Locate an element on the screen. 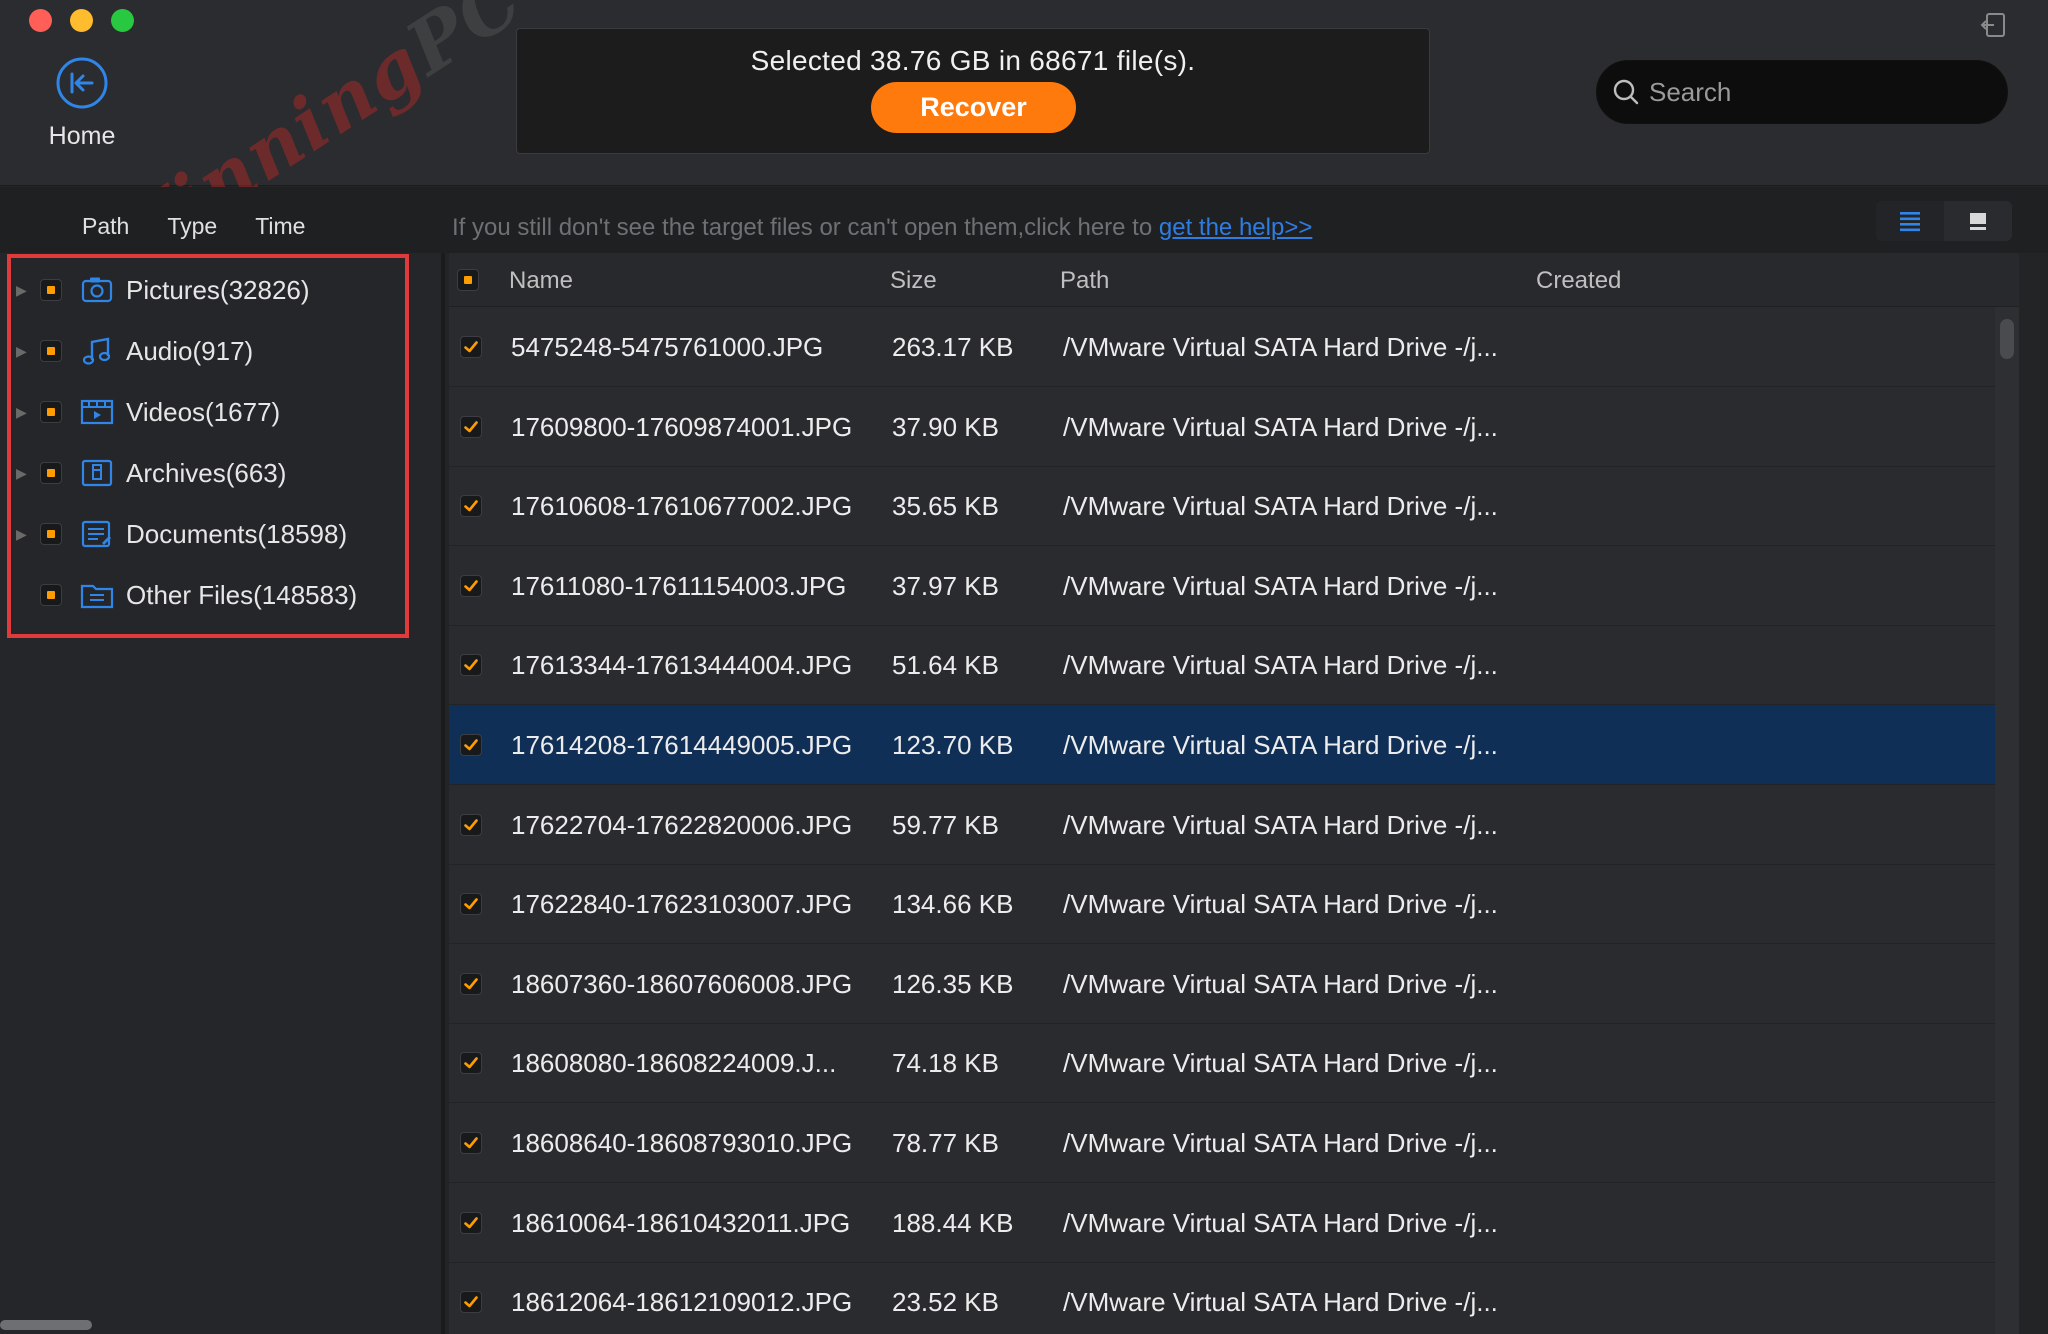 The height and width of the screenshot is (1334, 2048). file-name: 17609800-17609874001.JPG is located at coordinates (682, 426).